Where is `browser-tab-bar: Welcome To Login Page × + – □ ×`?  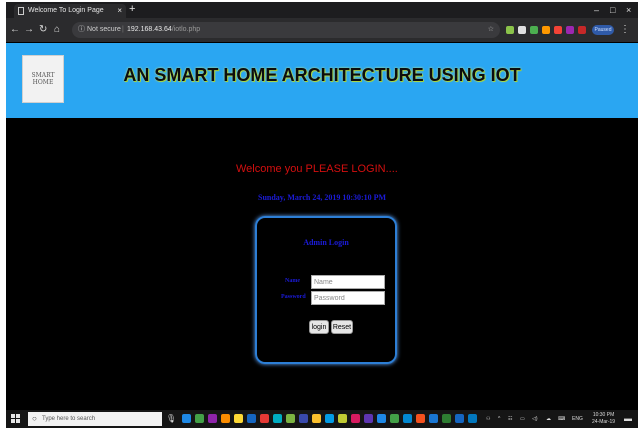 browser-tab-bar: Welcome To Login Page × + – □ × is located at coordinates (322, 10).